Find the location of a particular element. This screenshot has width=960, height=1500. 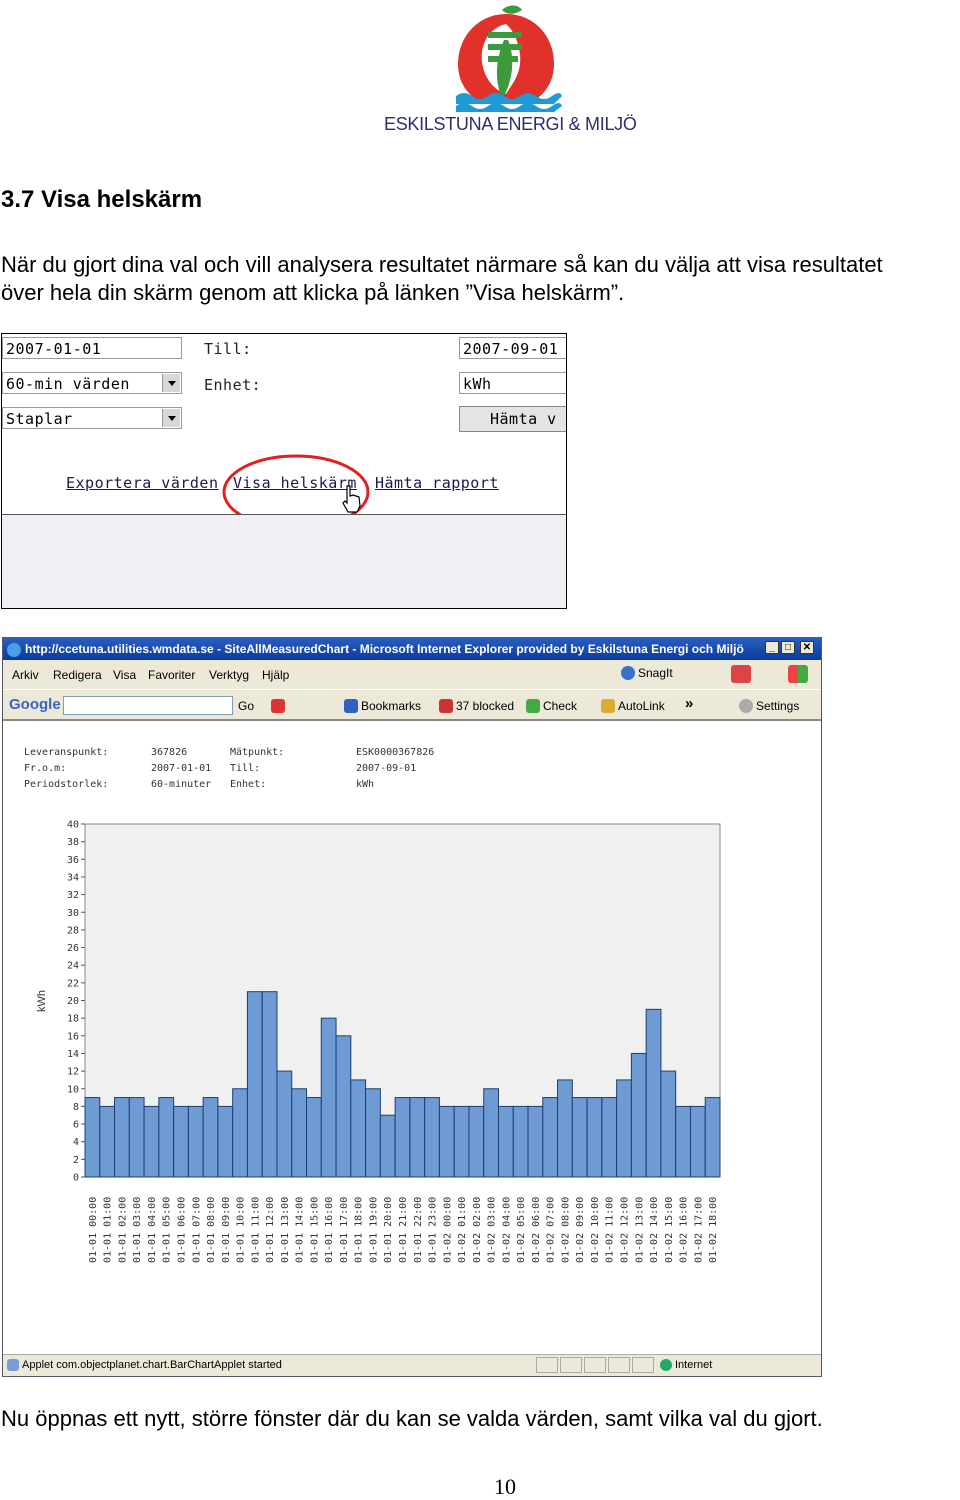

x-tick-label: 01-01 00:00 is located at coordinates (93, 1230).